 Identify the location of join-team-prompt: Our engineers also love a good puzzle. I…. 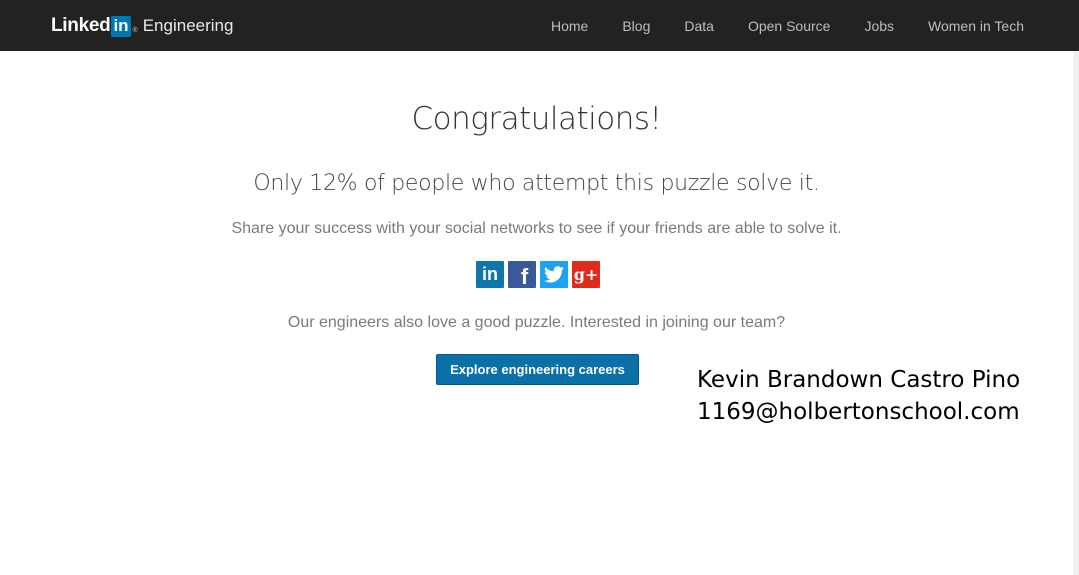
(536, 322).